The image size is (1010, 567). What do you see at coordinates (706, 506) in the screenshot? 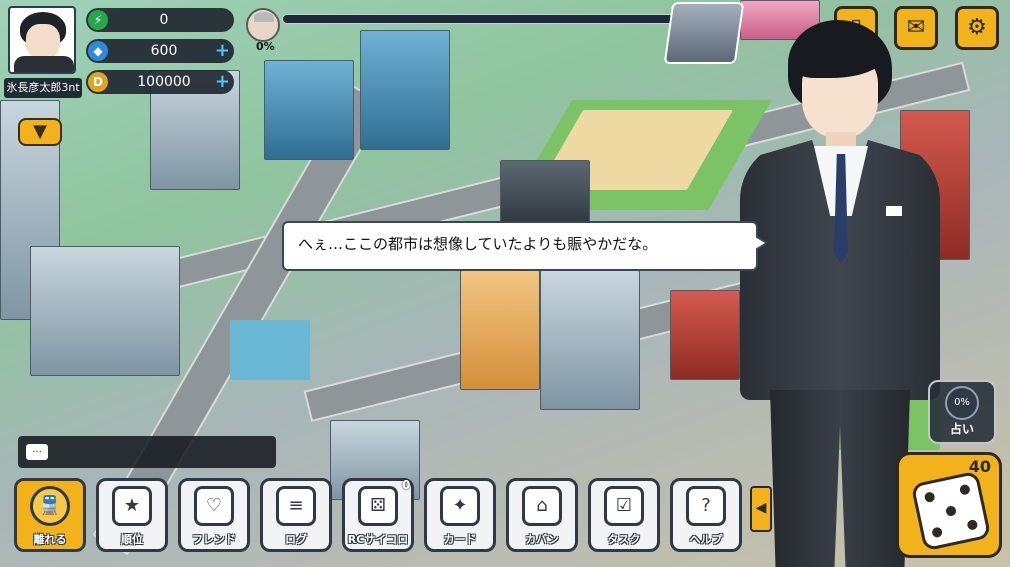
I see `help-icon: ?` at bounding box center [706, 506].